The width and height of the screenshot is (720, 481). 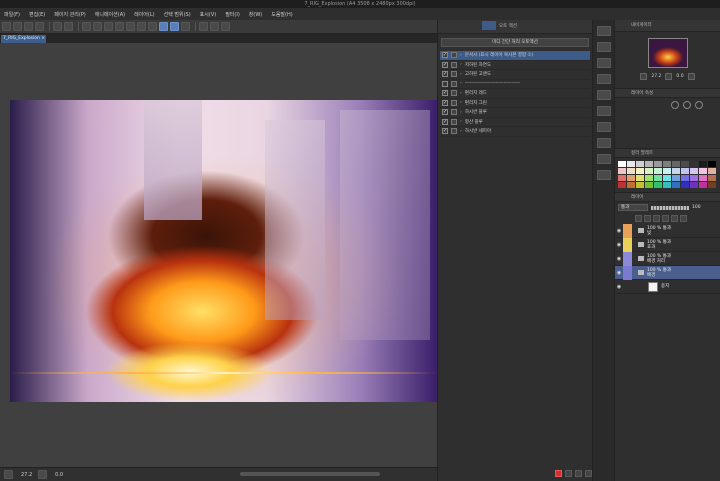 I want to click on auto-action-icon, so click(x=604, y=159).